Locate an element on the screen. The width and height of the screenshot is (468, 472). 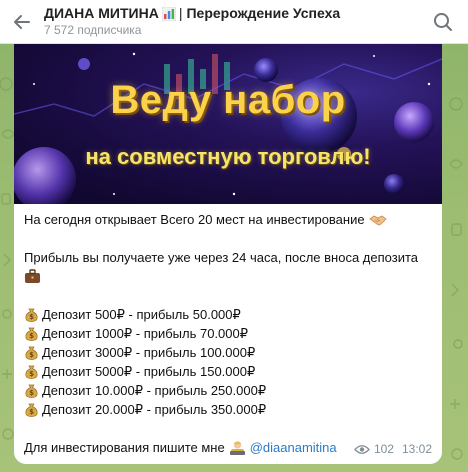
briefcase-emoji-icon is located at coordinates (32, 276).